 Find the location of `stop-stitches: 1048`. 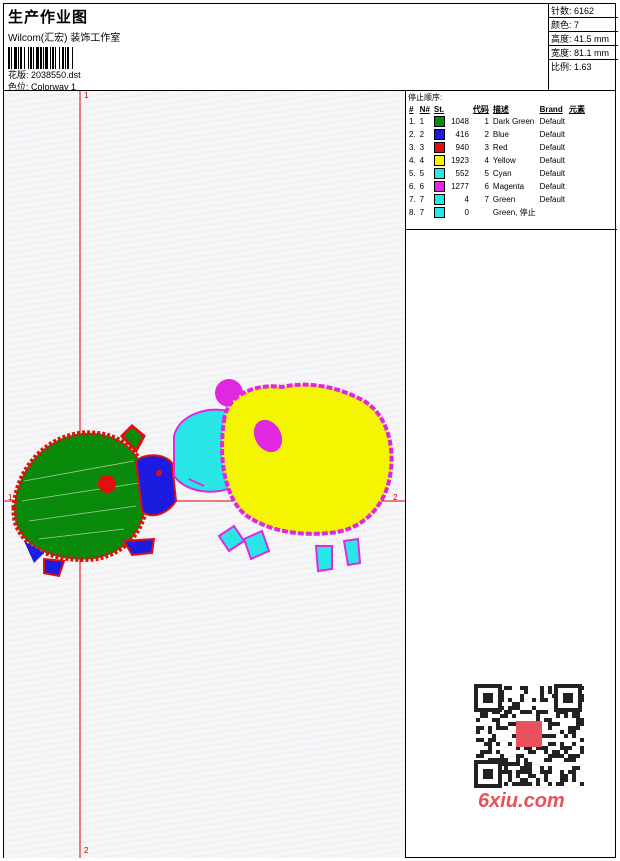

stop-stitches: 1048 is located at coordinates (451, 121).